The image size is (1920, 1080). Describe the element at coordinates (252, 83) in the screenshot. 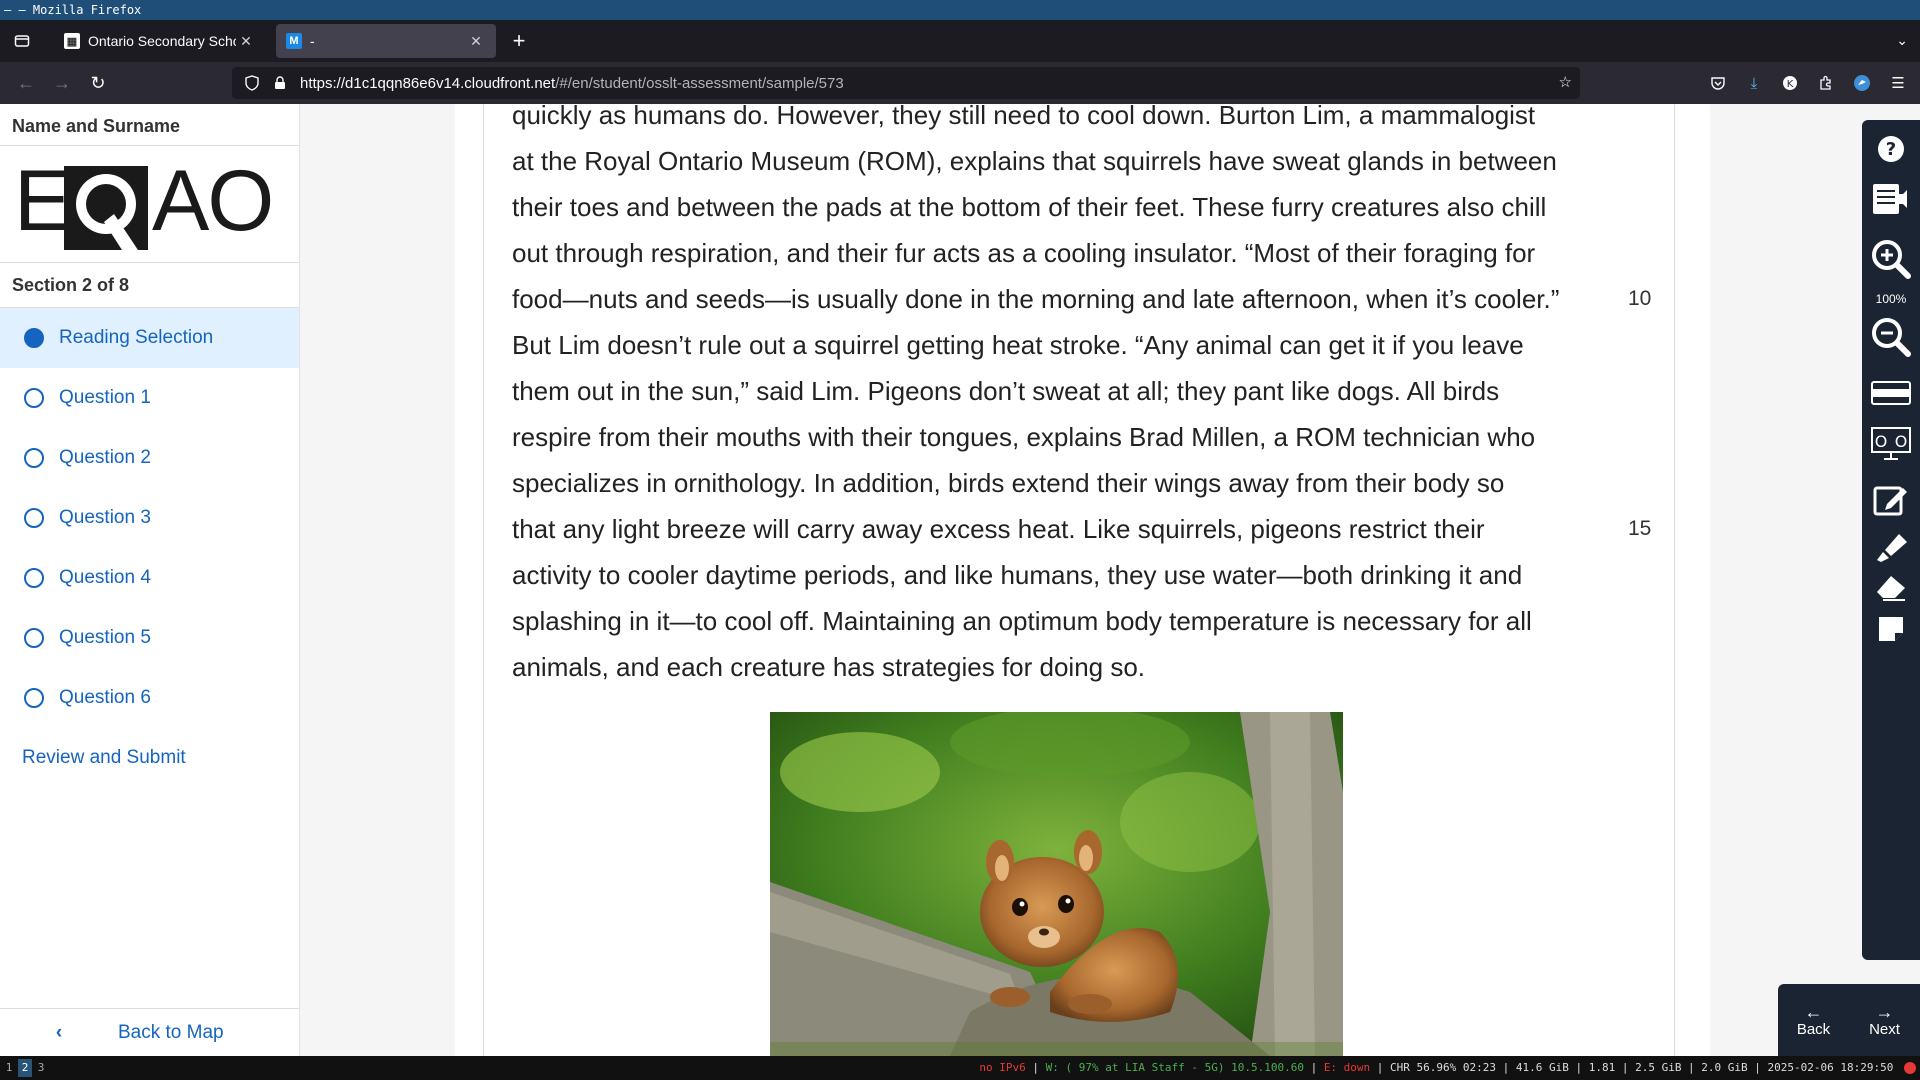

I see `shield-icon` at that location.